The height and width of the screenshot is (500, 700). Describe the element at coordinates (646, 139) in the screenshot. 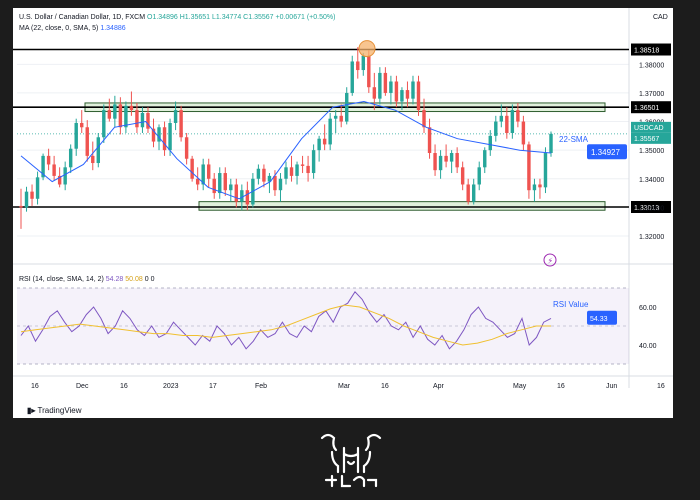

I see `price-tag-label: 1.35567` at that location.